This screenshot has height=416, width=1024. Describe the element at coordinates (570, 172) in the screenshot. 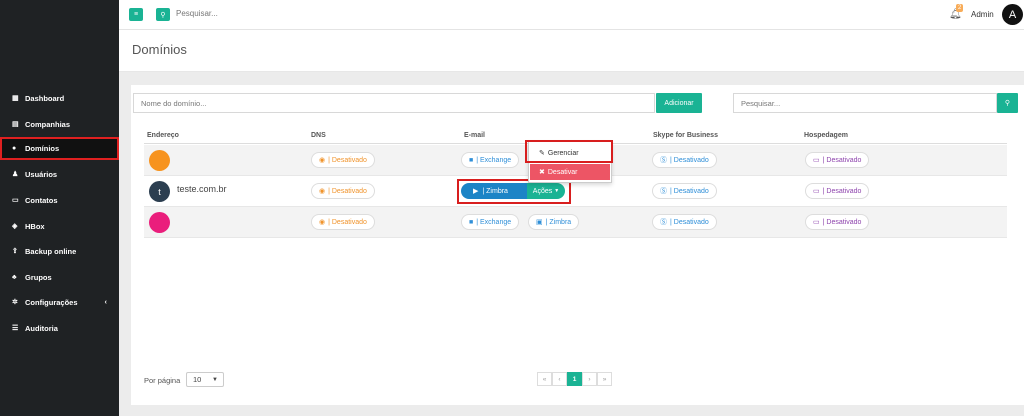

I see `deactivate-menu-item: ✖ Desativar` at that location.